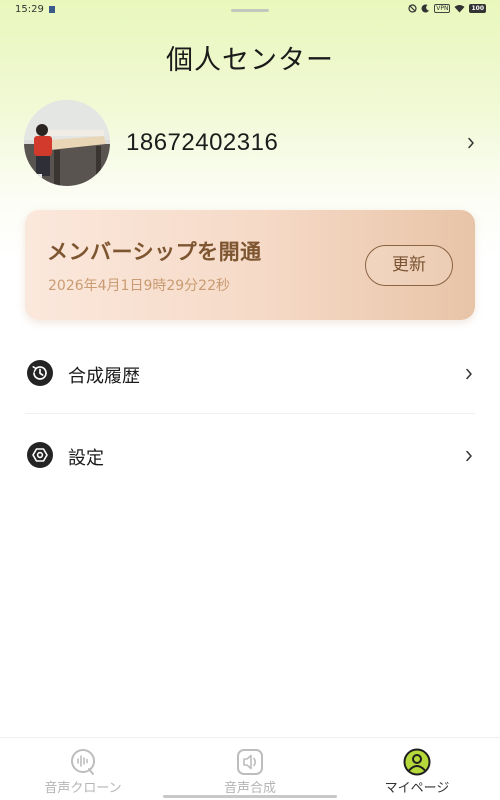 This screenshot has width=500, height=800. I want to click on settings-icon, so click(40, 455).